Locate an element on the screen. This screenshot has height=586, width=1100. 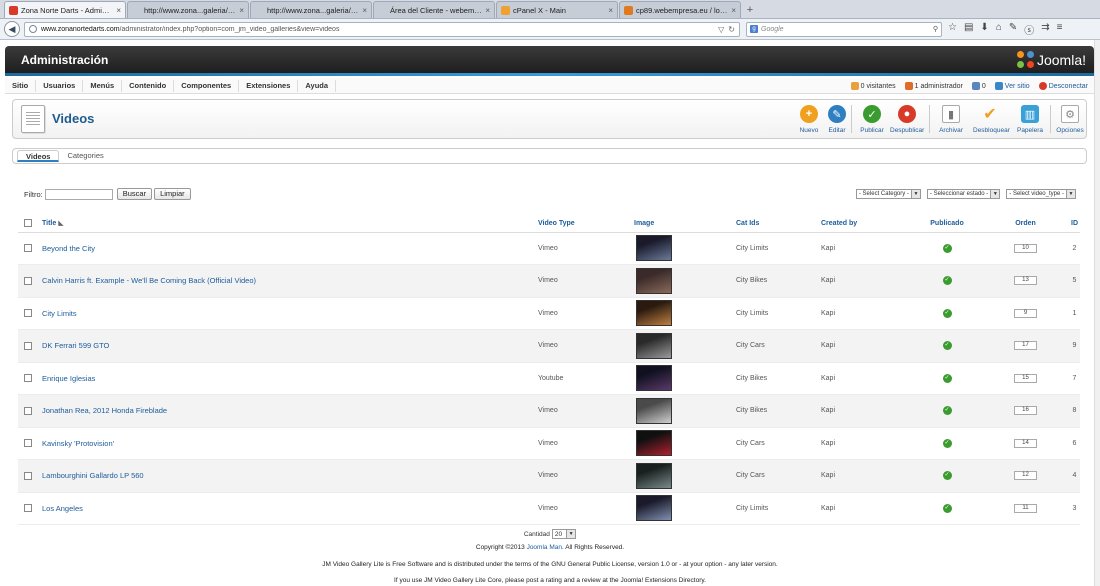
new-tab-icon: + is located at coordinates (750, 10).